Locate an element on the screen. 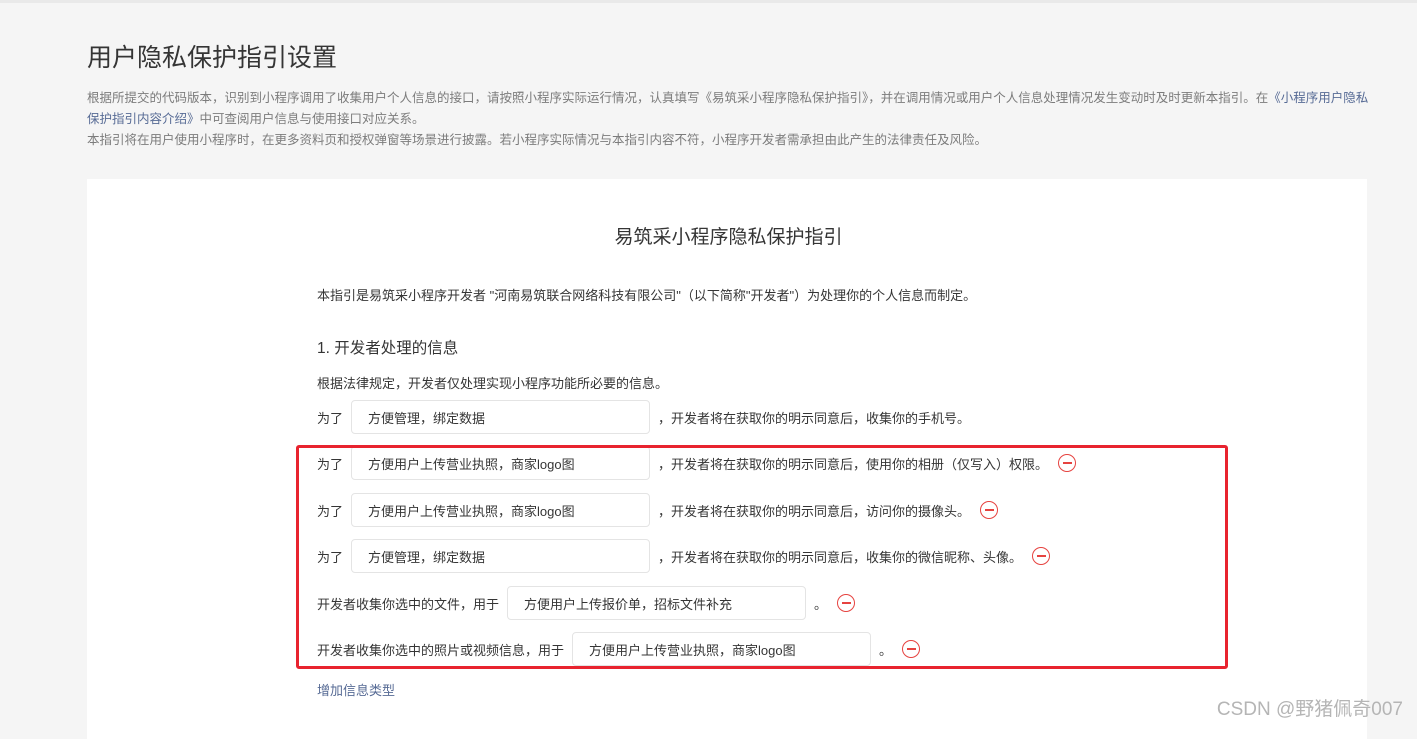 The width and height of the screenshot is (1417, 739). section-description: 根据法律规定，开发者仅处理实现小程序功能所必要的信息。 is located at coordinates (493, 383).